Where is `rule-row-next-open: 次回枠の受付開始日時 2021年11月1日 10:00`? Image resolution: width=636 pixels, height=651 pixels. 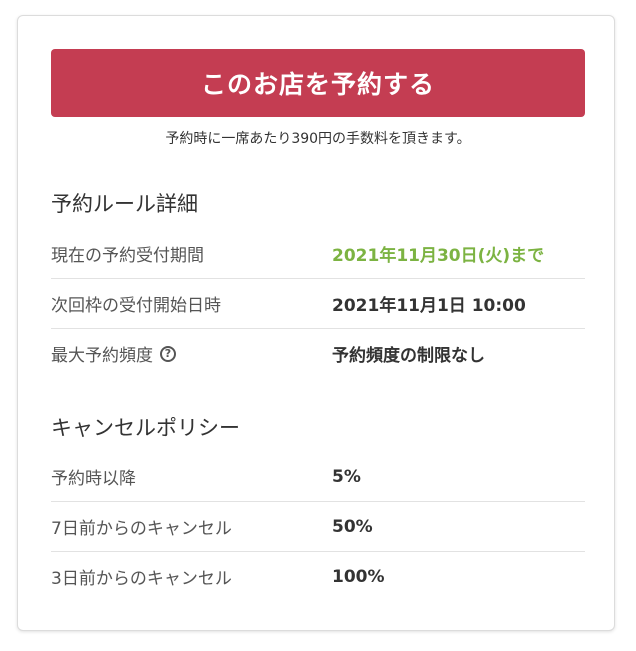
rule-row-next-open: 次回枠の受付開始日時 2021年11月1日 10:00 is located at coordinates (318, 304).